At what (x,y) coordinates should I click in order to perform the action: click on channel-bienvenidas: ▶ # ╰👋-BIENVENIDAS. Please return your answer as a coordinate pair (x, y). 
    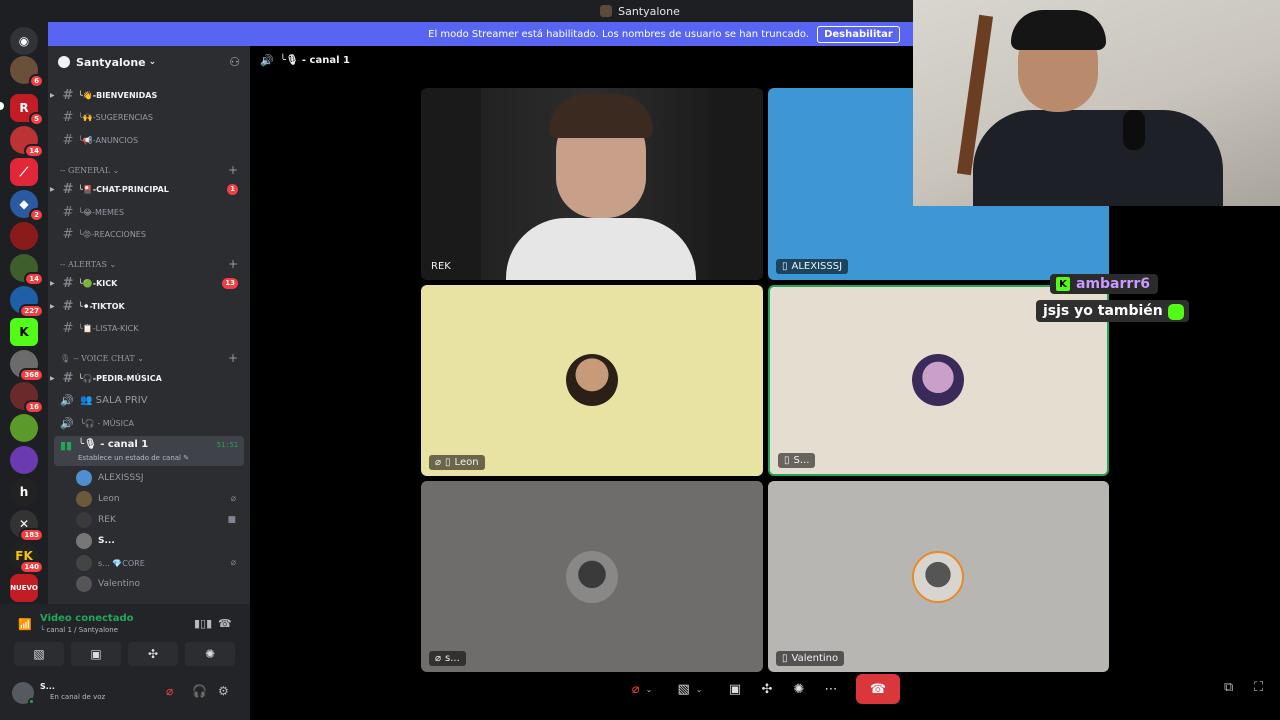
    Looking at the image, I should click on (149, 95).